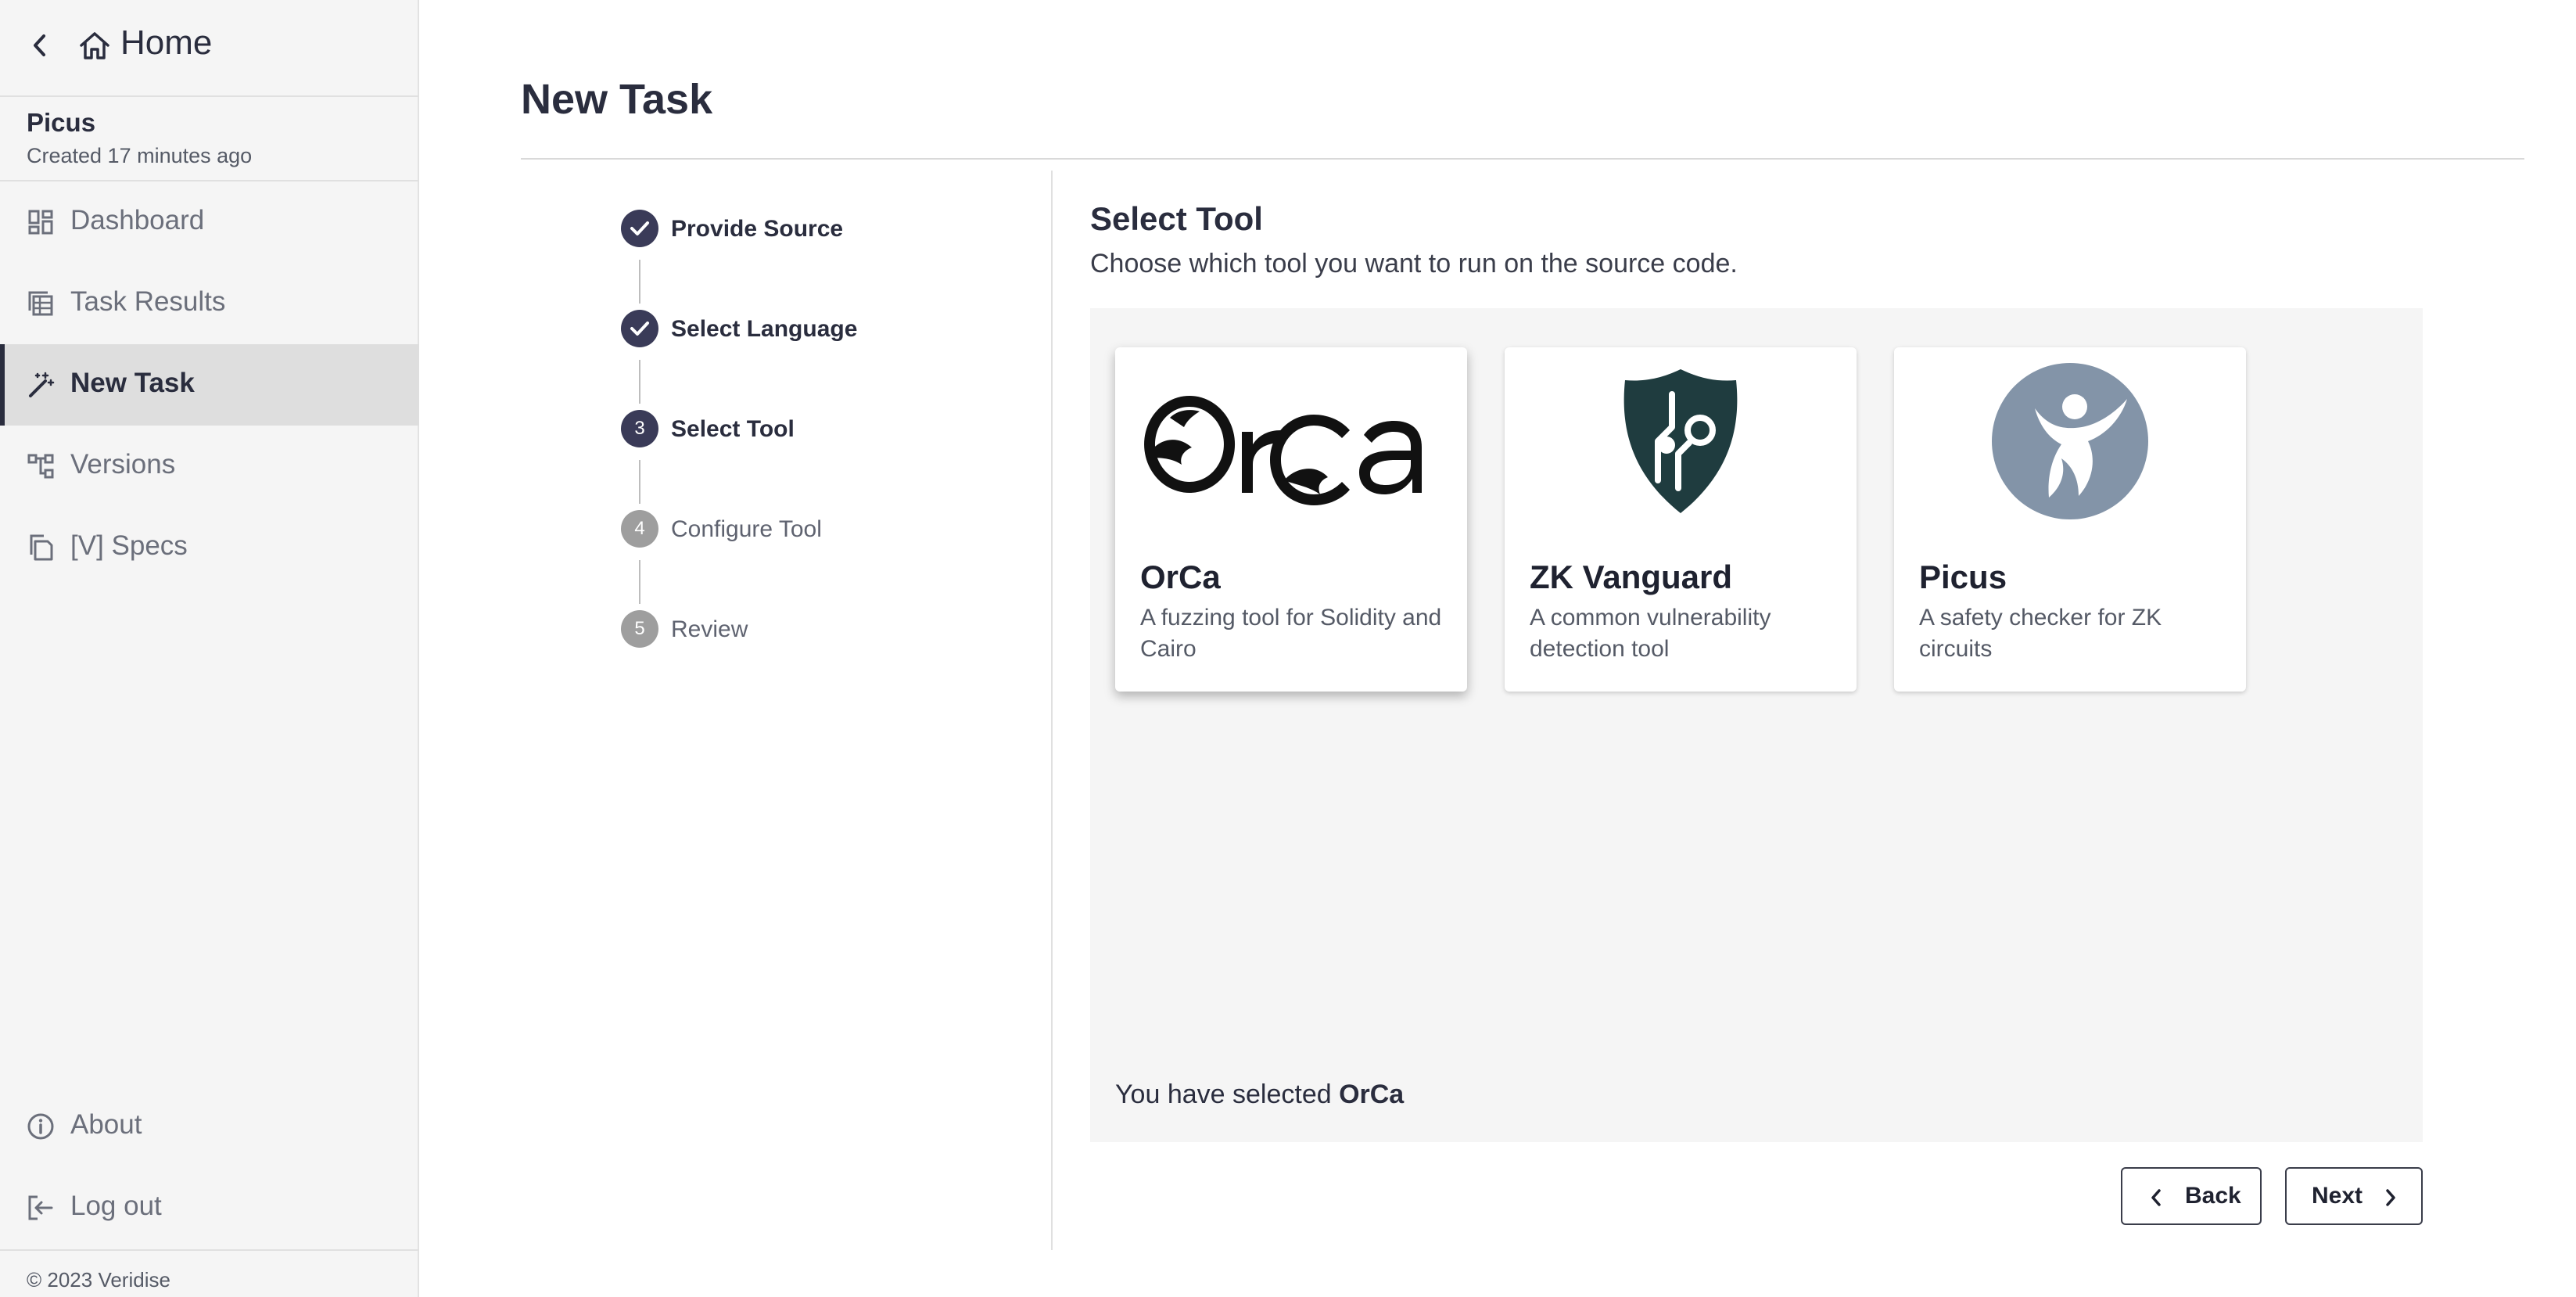  Describe the element at coordinates (40, 222) in the screenshot. I see `dashboard-icon` at that location.